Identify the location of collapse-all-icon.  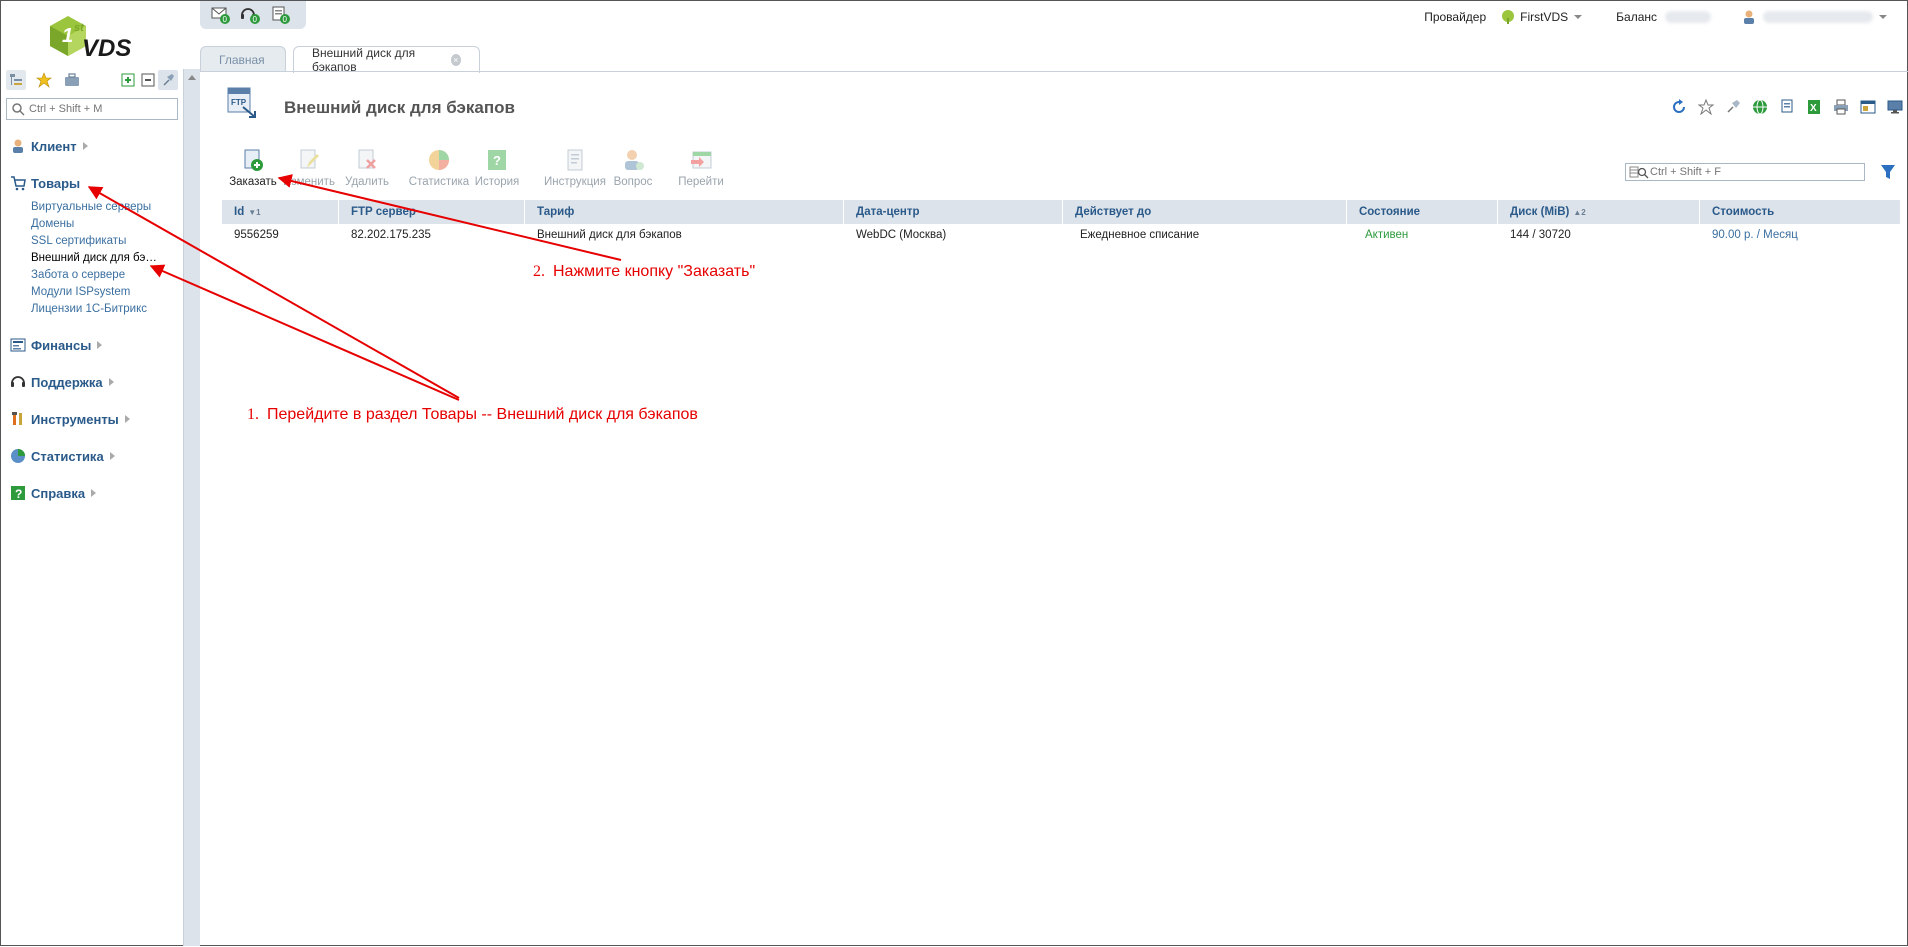
(148, 80).